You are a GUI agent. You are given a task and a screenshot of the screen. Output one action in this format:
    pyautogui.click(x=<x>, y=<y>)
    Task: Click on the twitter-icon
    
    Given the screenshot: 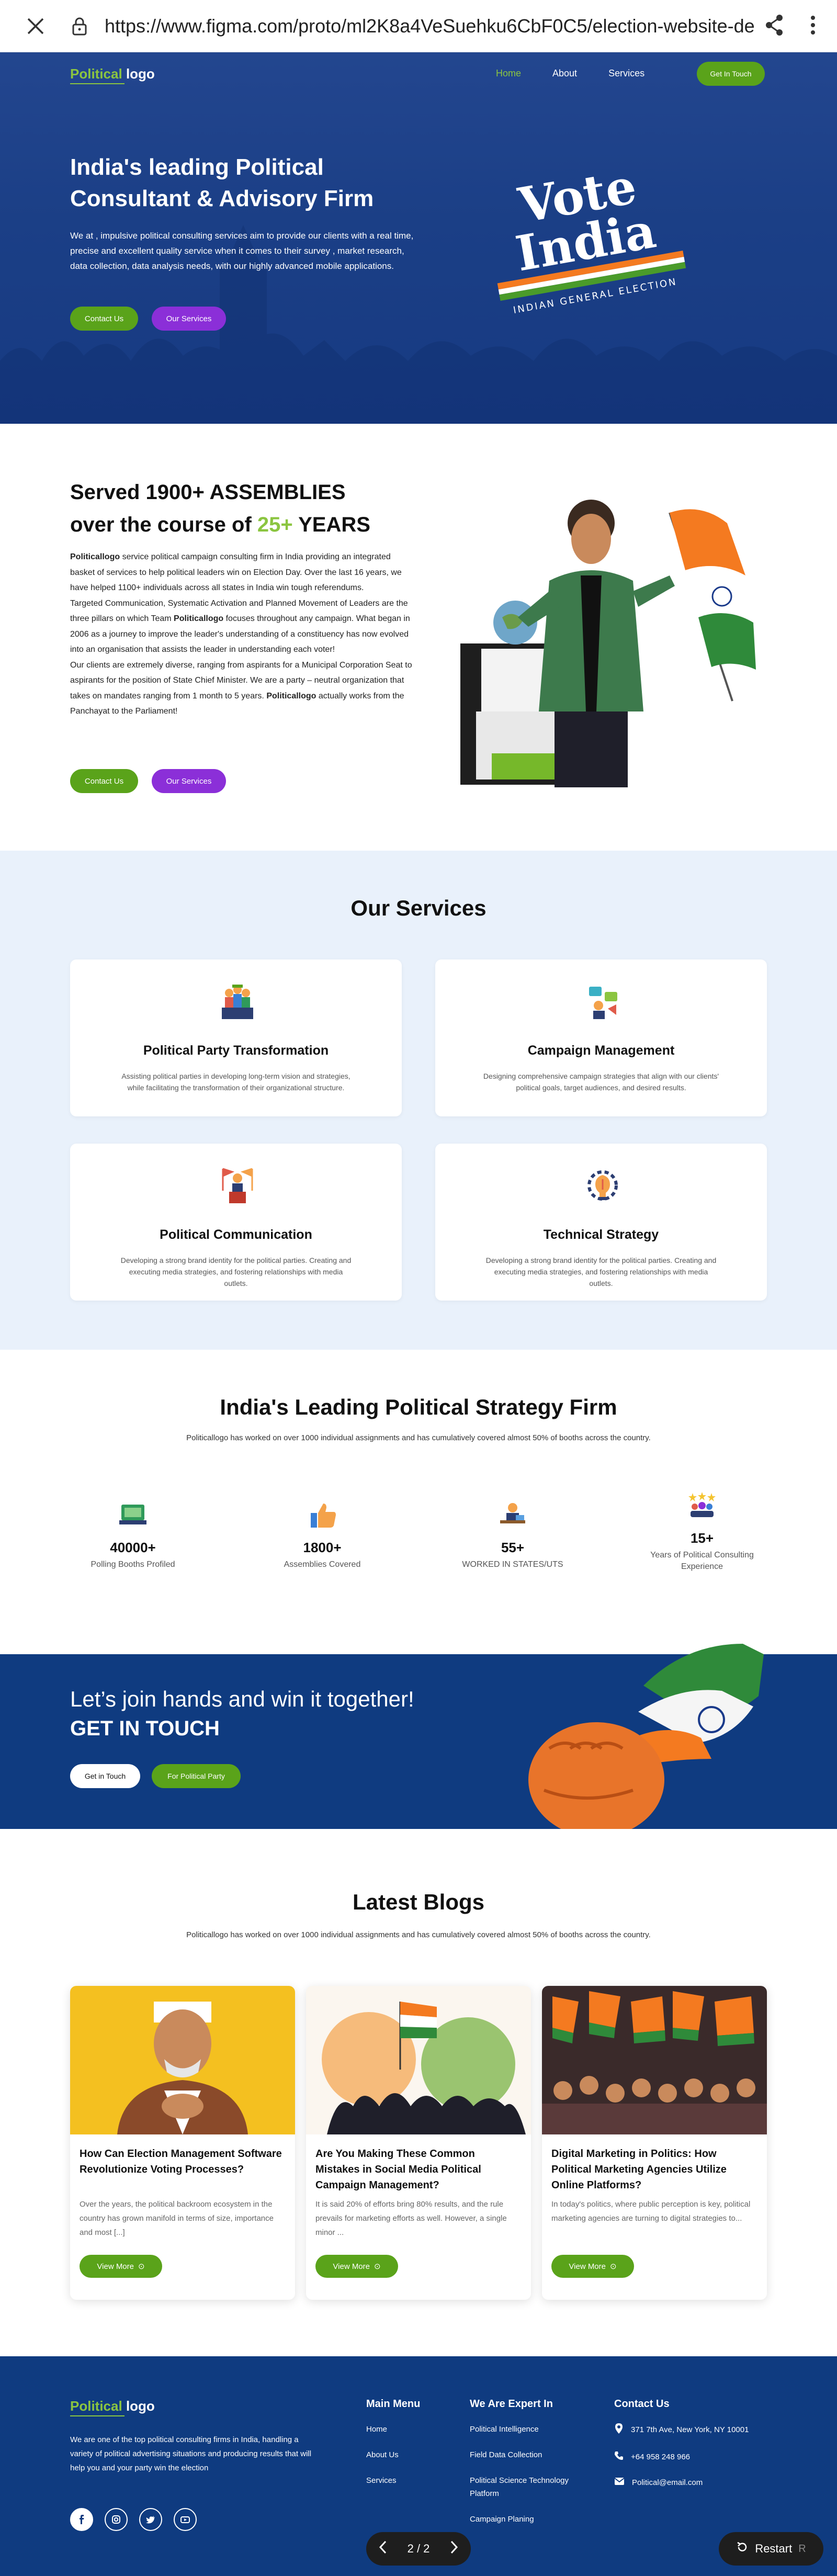 What is the action you would take?
    pyautogui.click(x=150, y=2519)
    